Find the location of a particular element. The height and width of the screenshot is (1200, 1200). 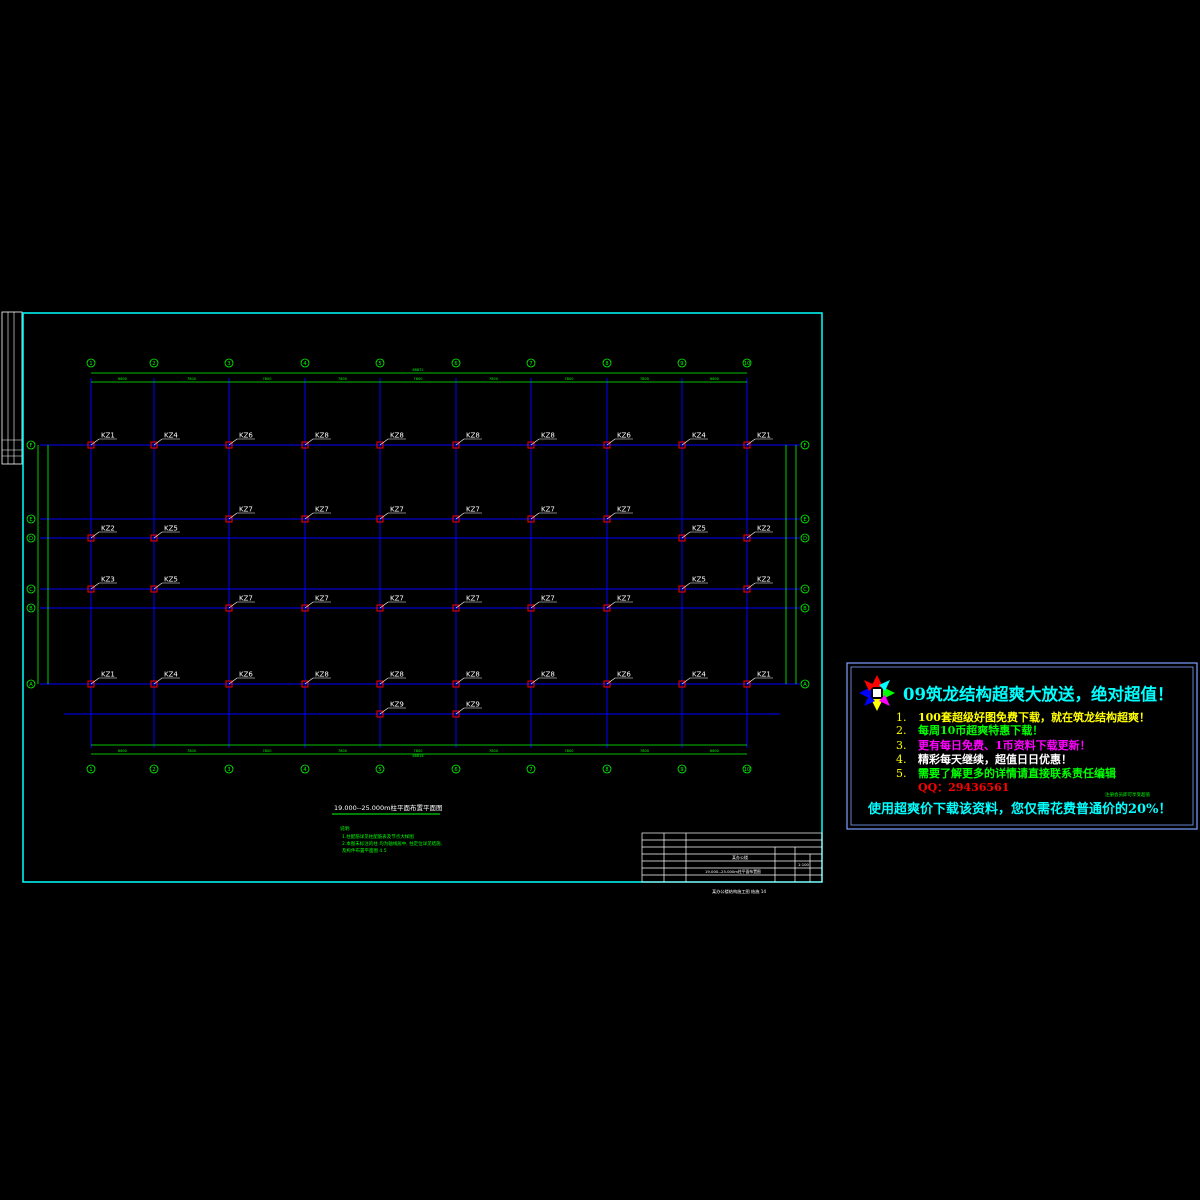

ad-item-text: 需要了解更多的详情请直接联系责任编辑 is located at coordinates (1017, 773).